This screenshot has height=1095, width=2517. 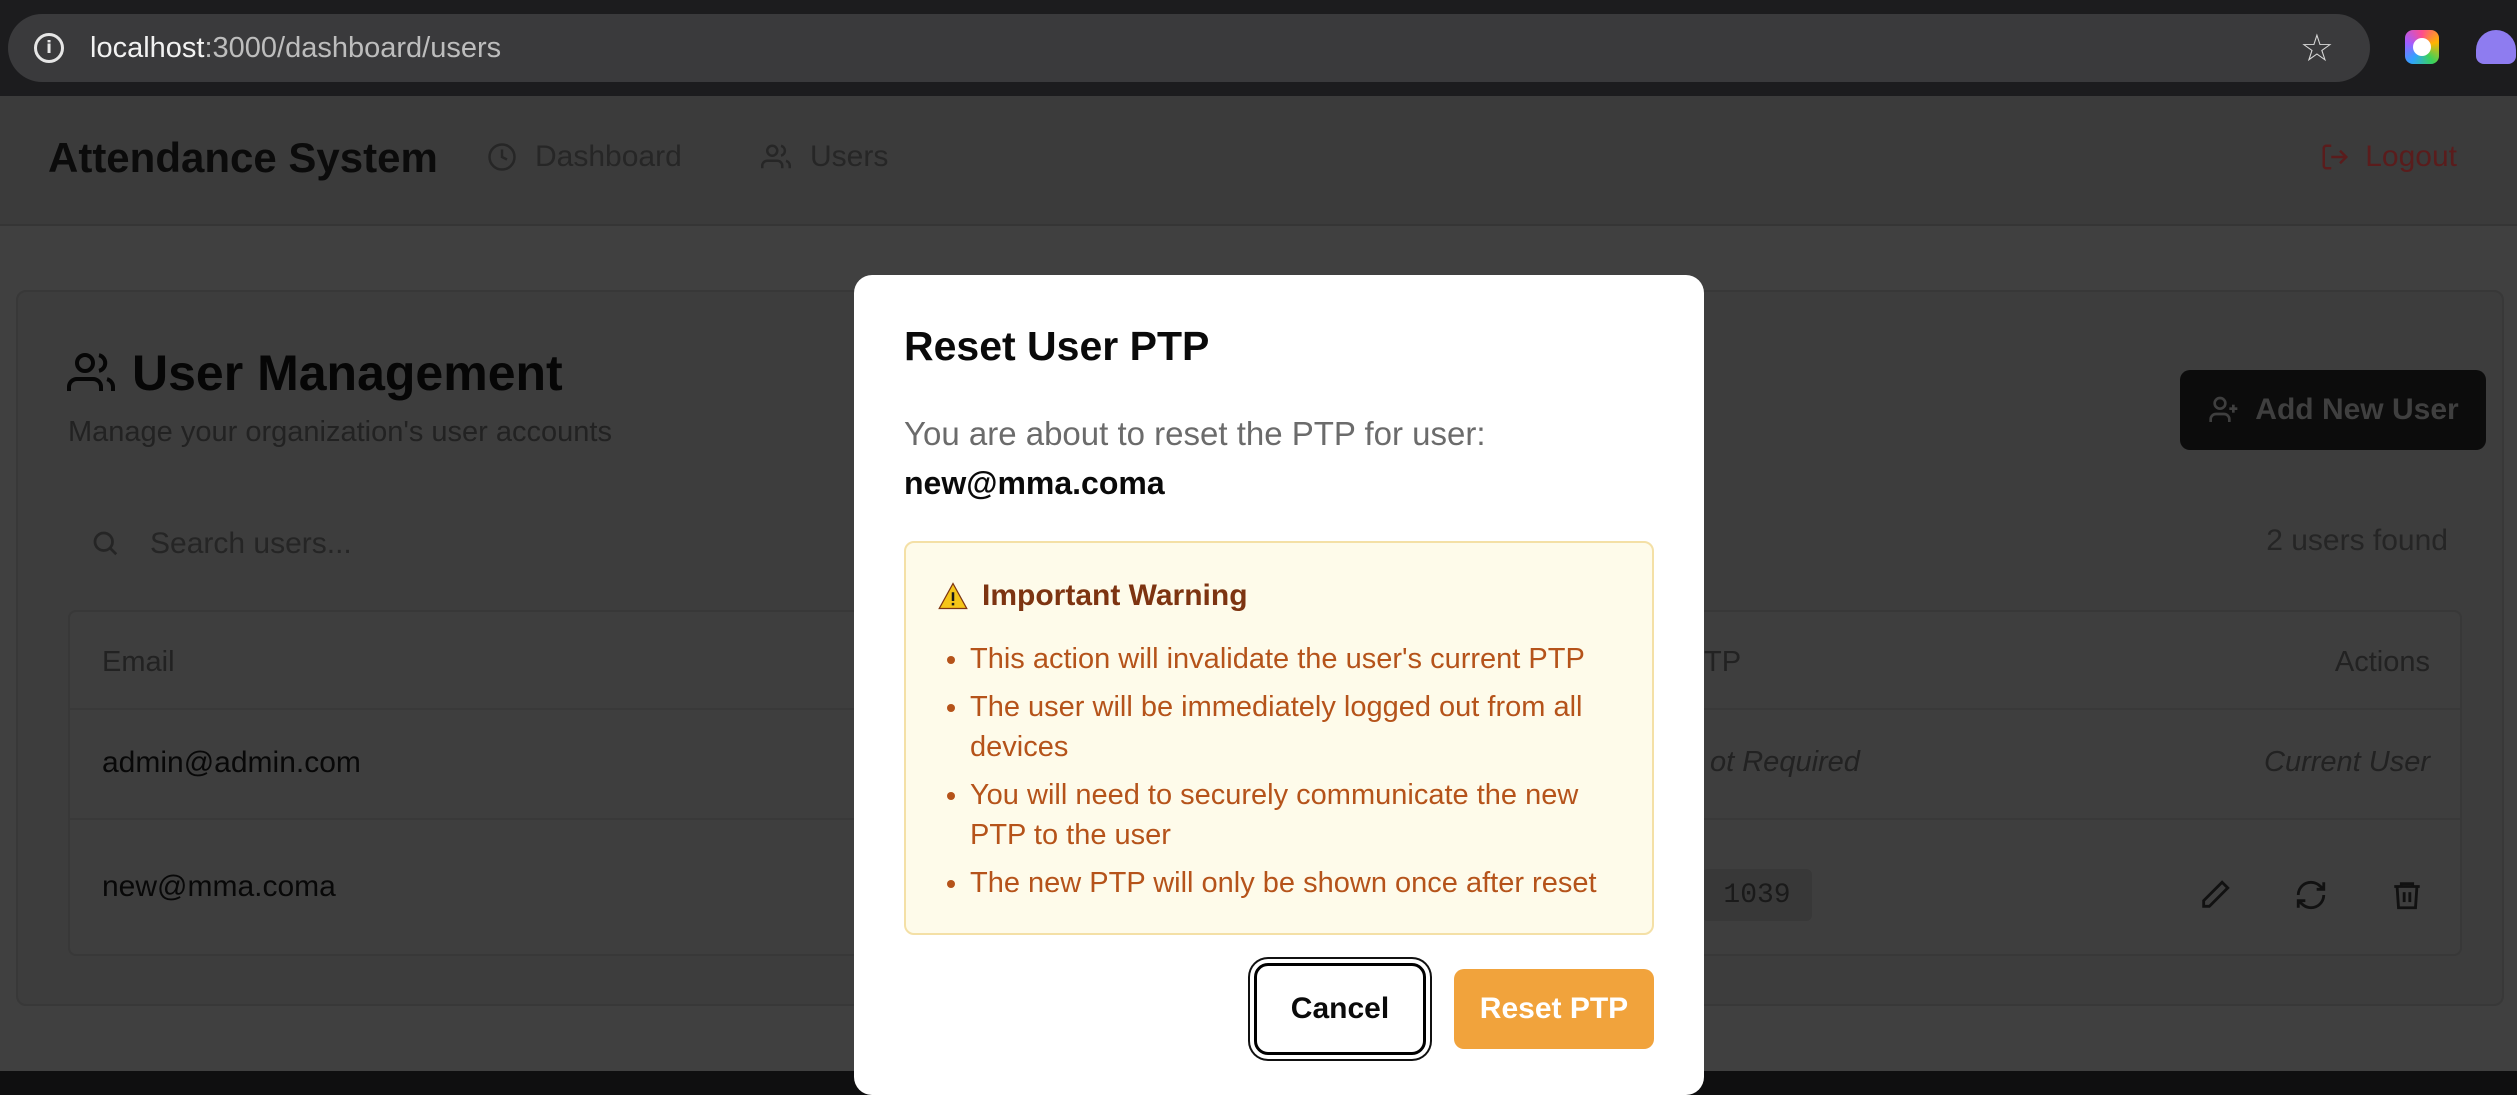 I want to click on site-info-icon: i, so click(x=49, y=48).